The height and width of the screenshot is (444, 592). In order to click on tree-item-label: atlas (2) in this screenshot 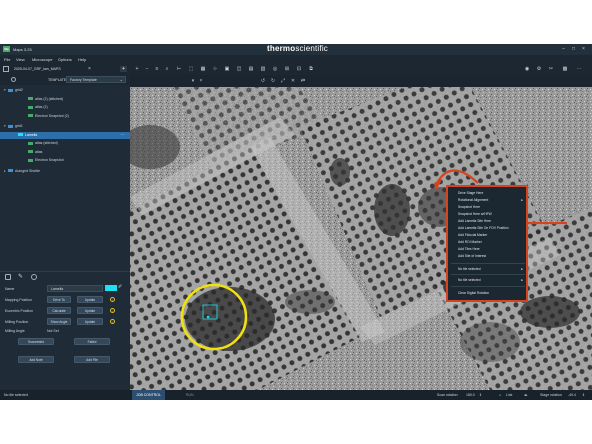, I will do `click(41, 107)`.